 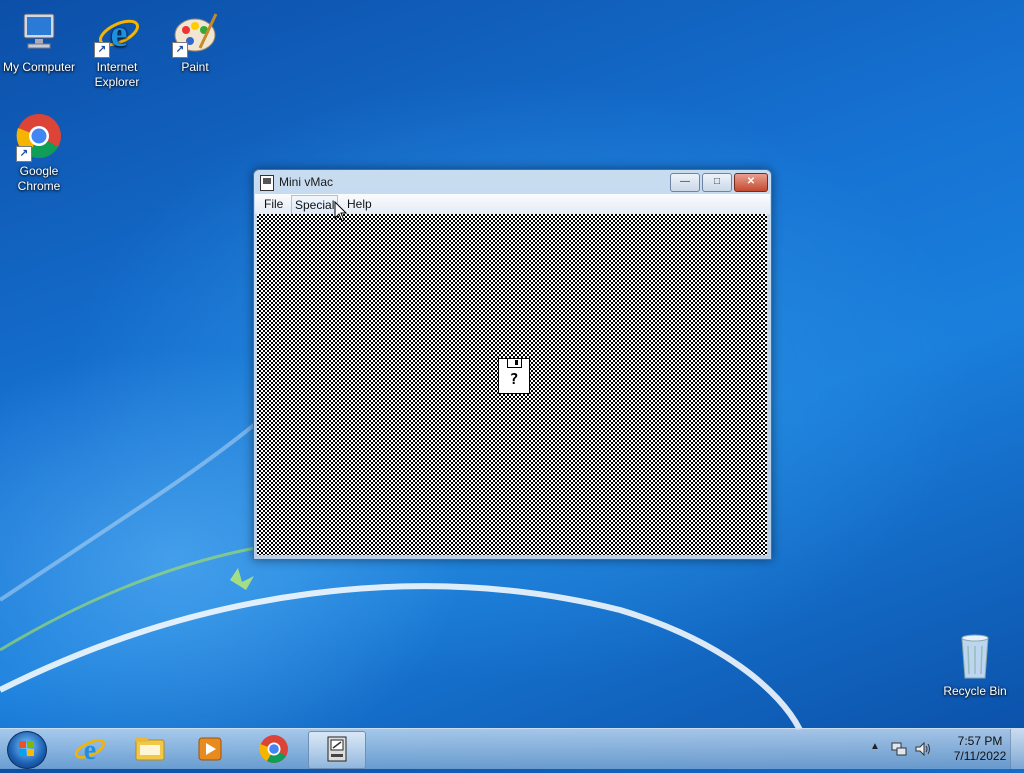 What do you see at coordinates (39, 33) in the screenshot?
I see `computer-icon` at bounding box center [39, 33].